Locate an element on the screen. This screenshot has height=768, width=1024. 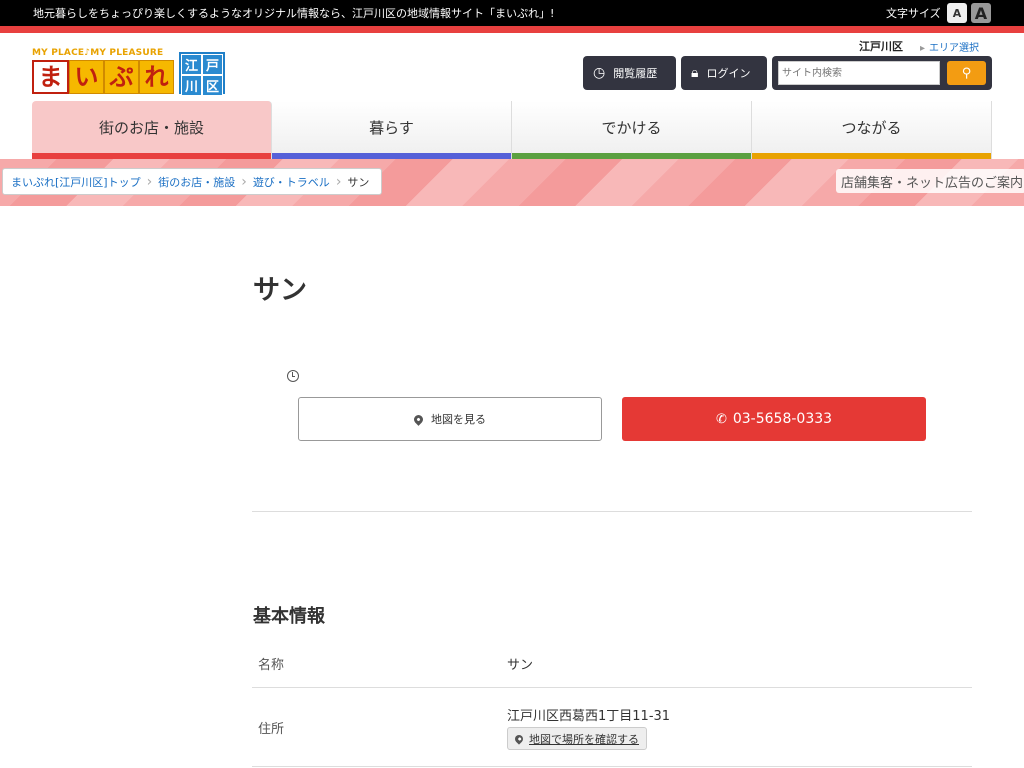
breadcrumb-link-top: まいぷれ[江戸川区]トップ is located at coordinates (76, 182).